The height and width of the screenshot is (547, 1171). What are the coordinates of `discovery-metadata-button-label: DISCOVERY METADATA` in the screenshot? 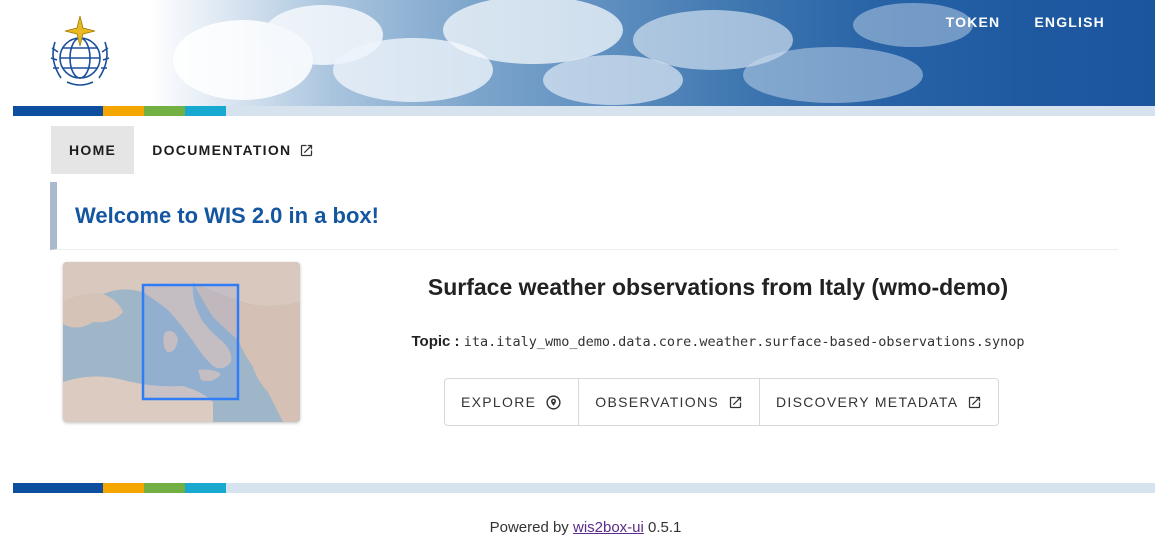 It's located at (867, 402).